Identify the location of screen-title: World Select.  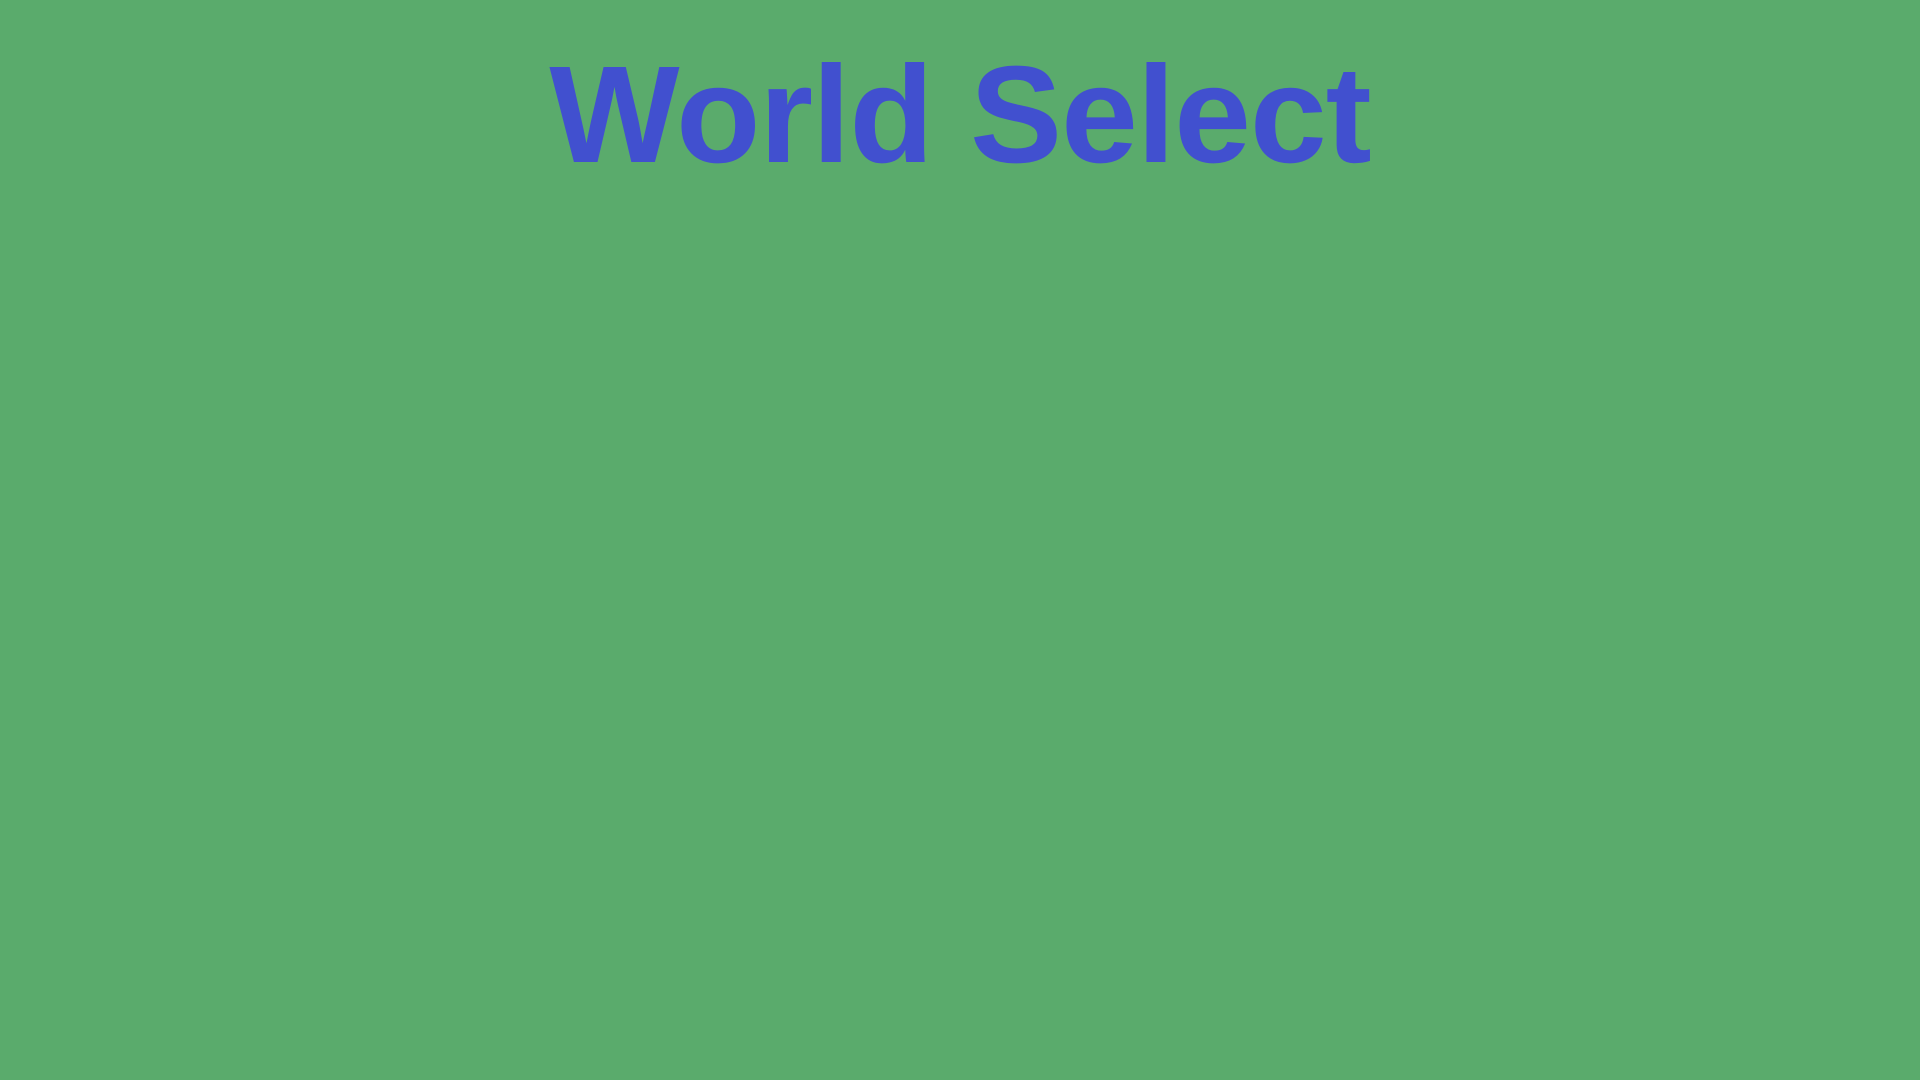
(960, 115).